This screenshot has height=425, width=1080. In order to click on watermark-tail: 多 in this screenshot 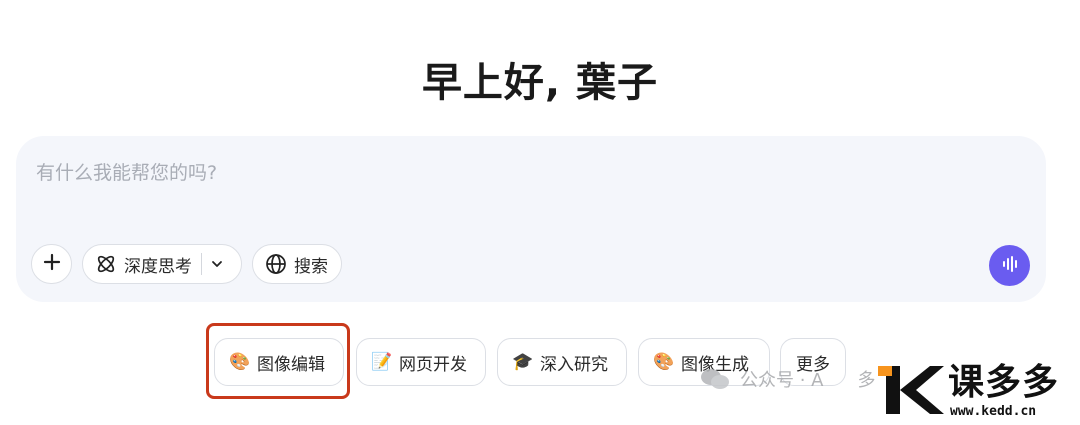, I will do `click(866, 380)`.